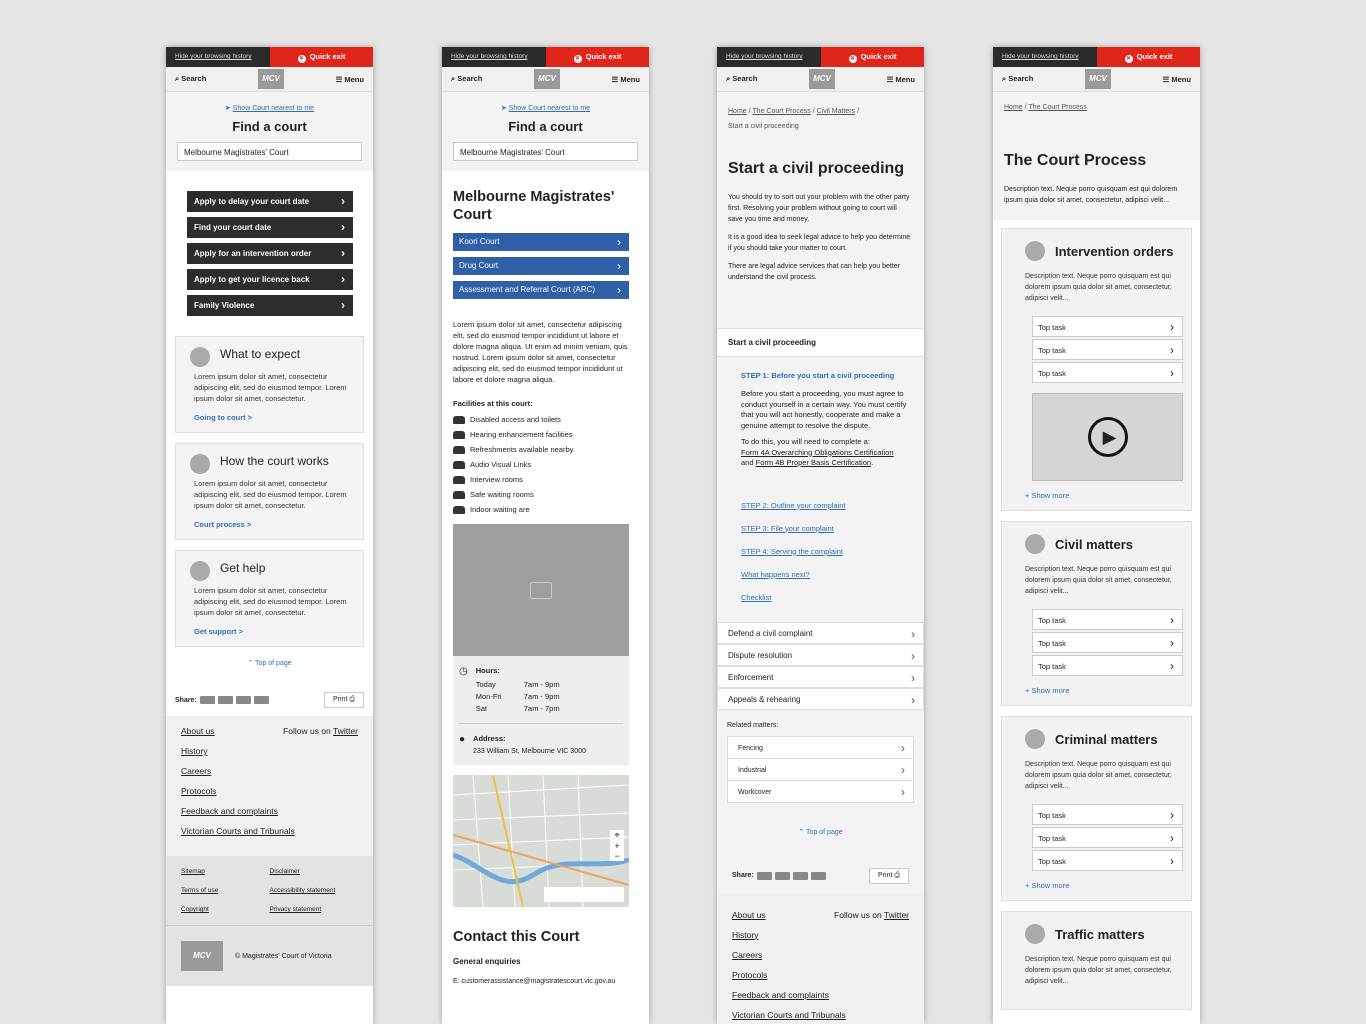 The width and height of the screenshot is (1366, 1024). What do you see at coordinates (269, 771) in the screenshot?
I see `footer-link: Careers` at bounding box center [269, 771].